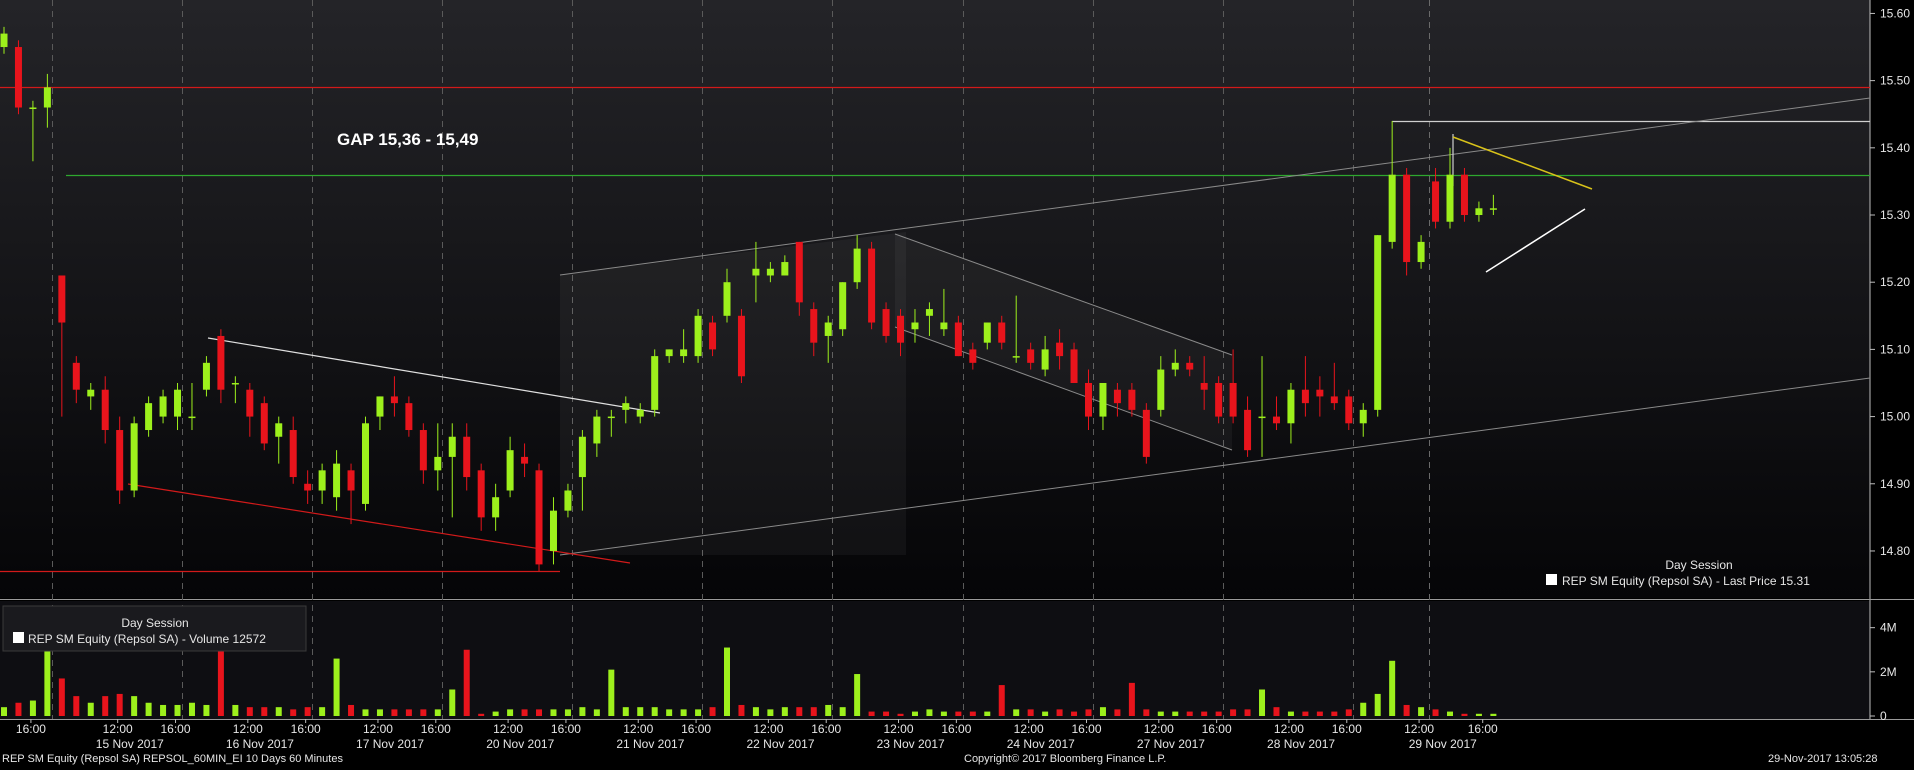 Image resolution: width=1914 pixels, height=770 pixels. What do you see at coordinates (1895, 13) in the screenshot?
I see `y-tick-label: 15.60` at bounding box center [1895, 13].